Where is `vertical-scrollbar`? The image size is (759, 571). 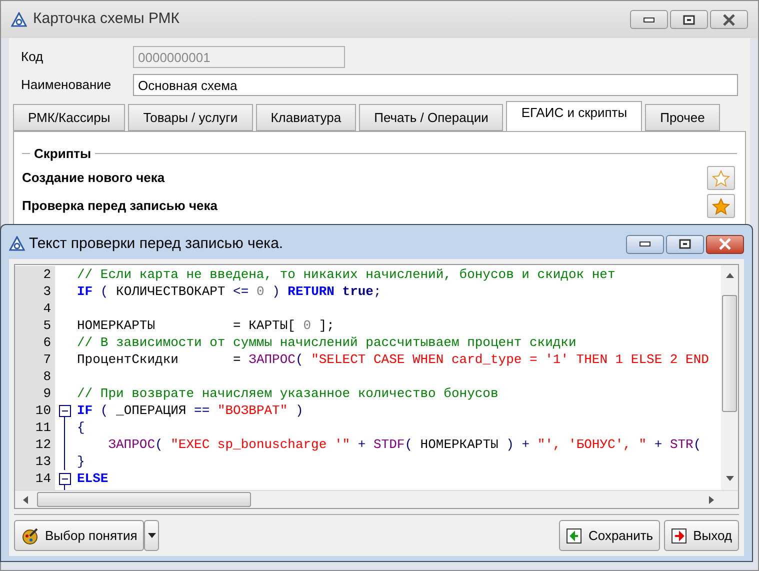
vertical-scrollbar is located at coordinates (729, 377).